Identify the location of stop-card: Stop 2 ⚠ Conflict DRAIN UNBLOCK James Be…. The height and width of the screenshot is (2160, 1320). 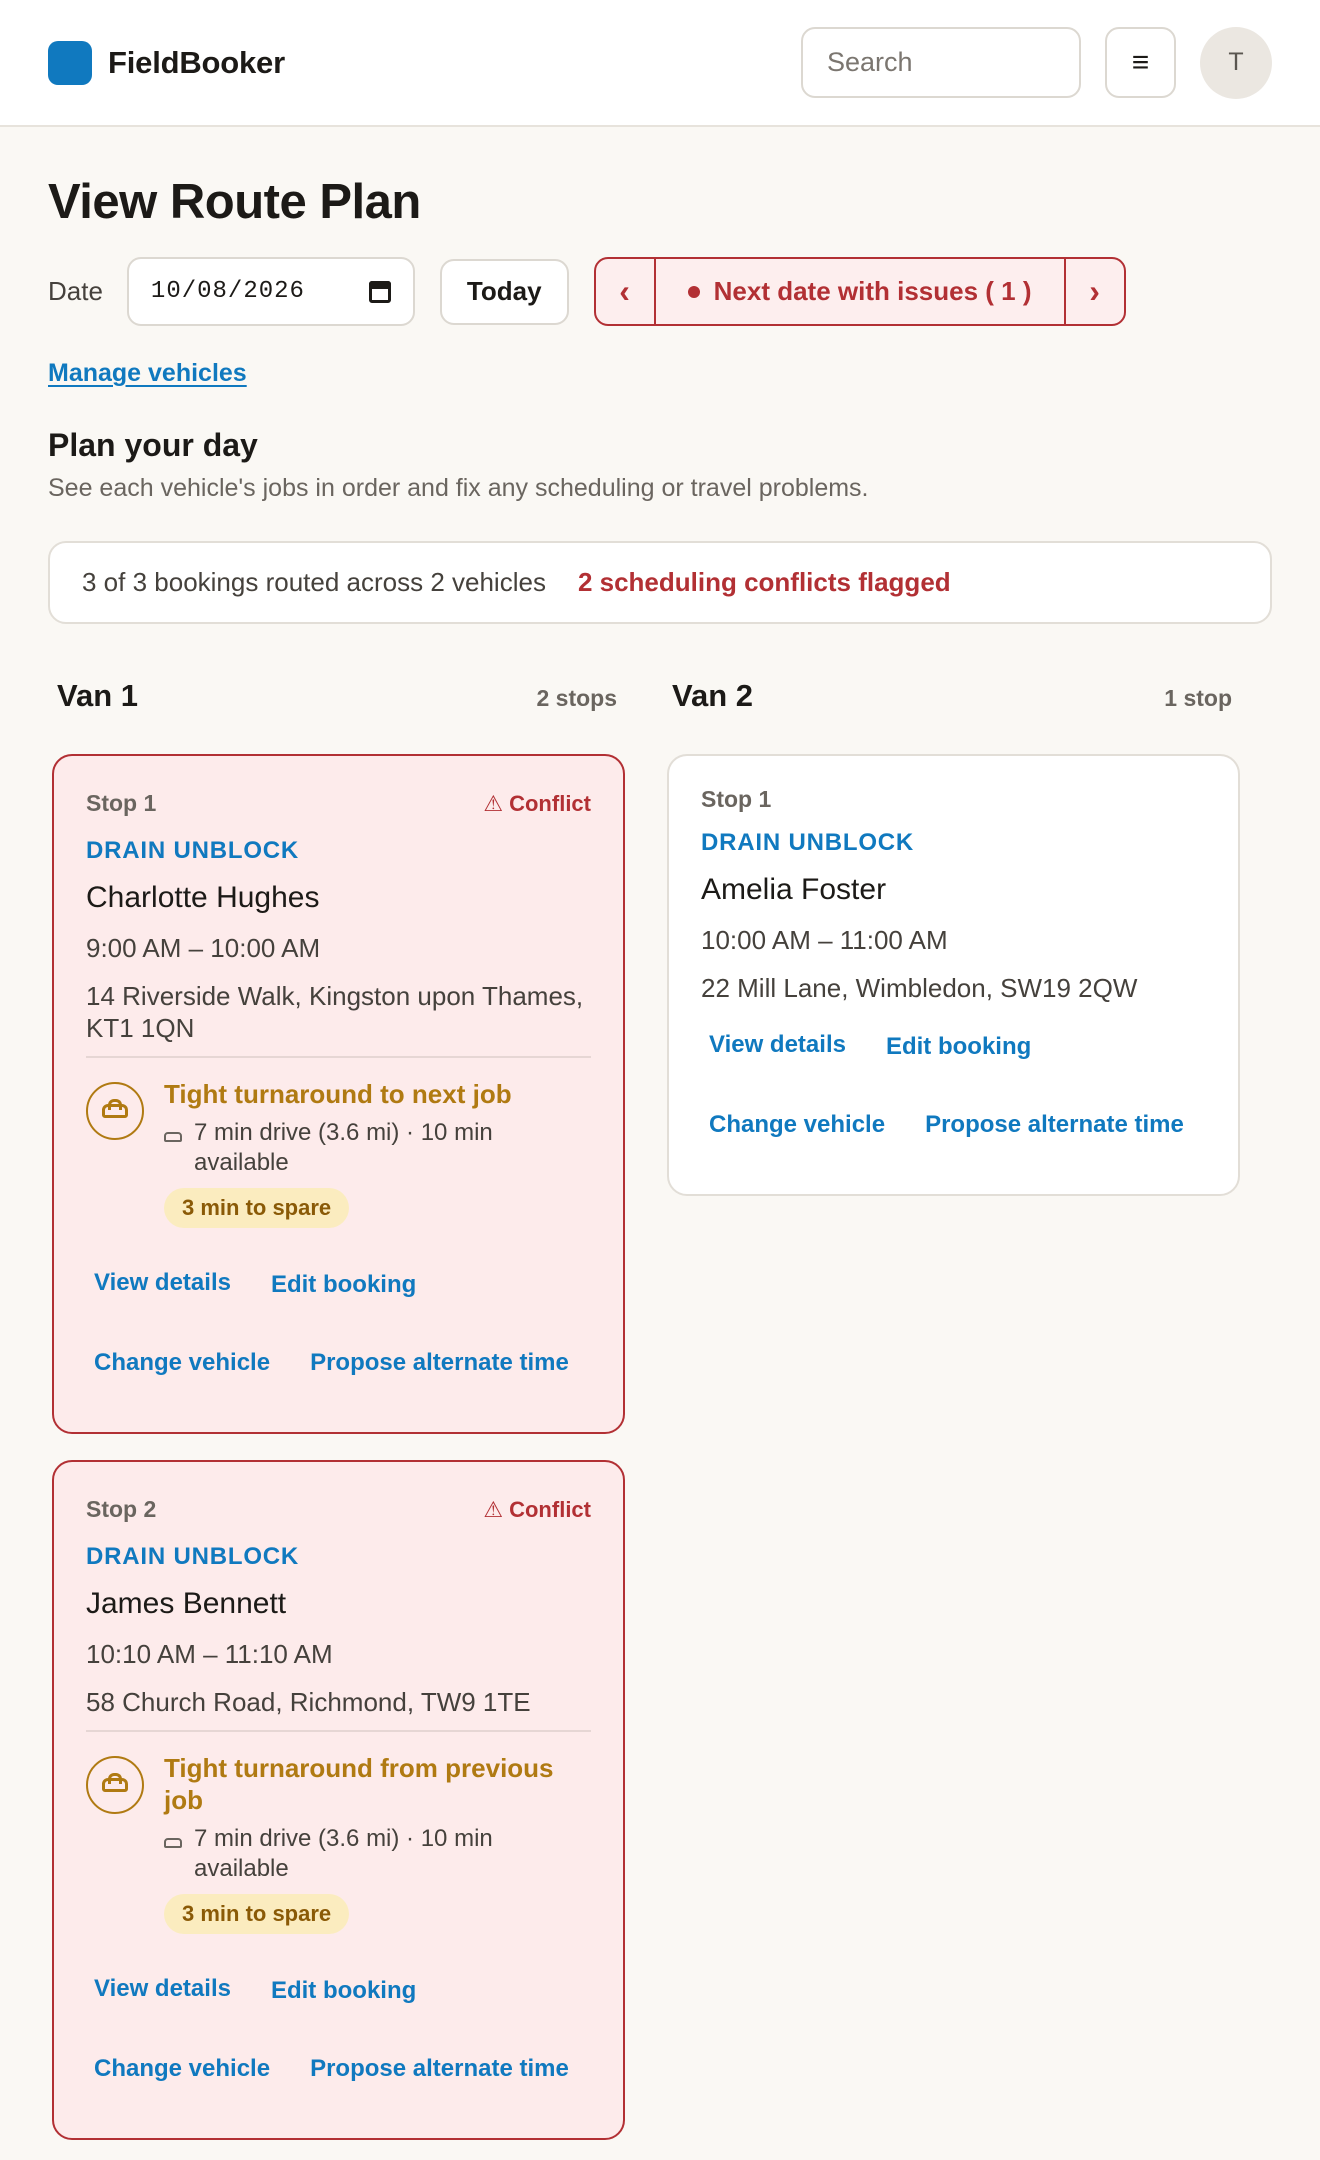
(338, 1800).